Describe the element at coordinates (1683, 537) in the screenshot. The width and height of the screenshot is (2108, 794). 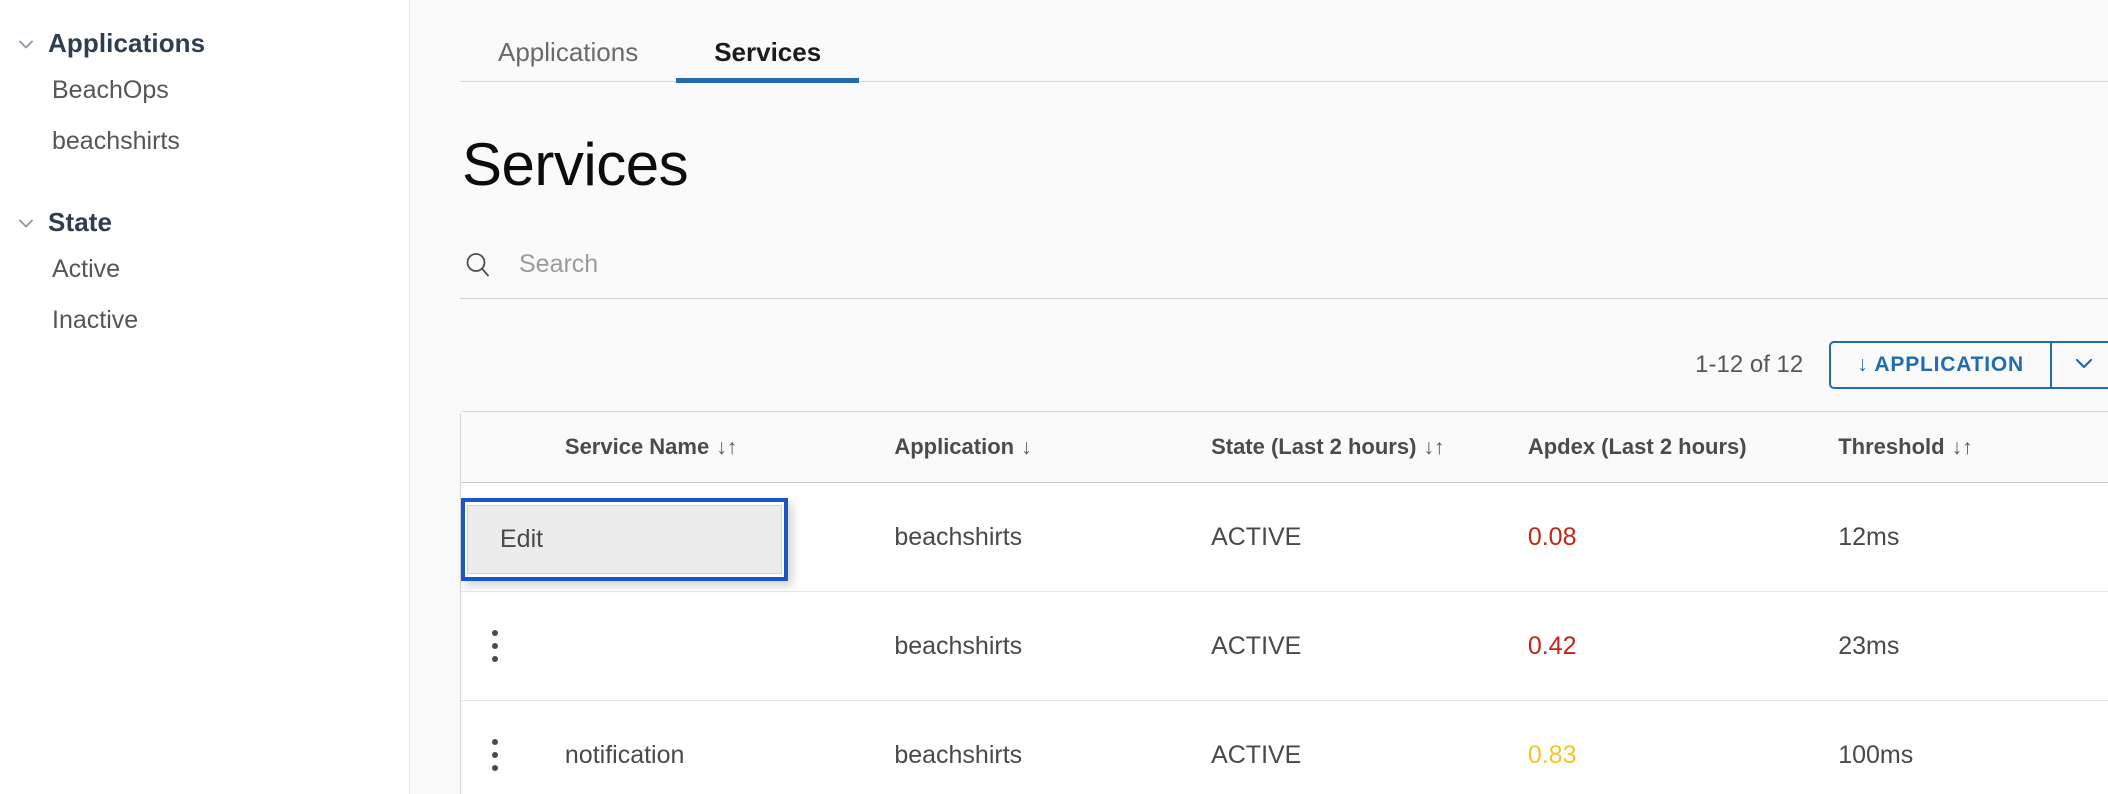
I see `cell-apdex: 0.08` at that location.